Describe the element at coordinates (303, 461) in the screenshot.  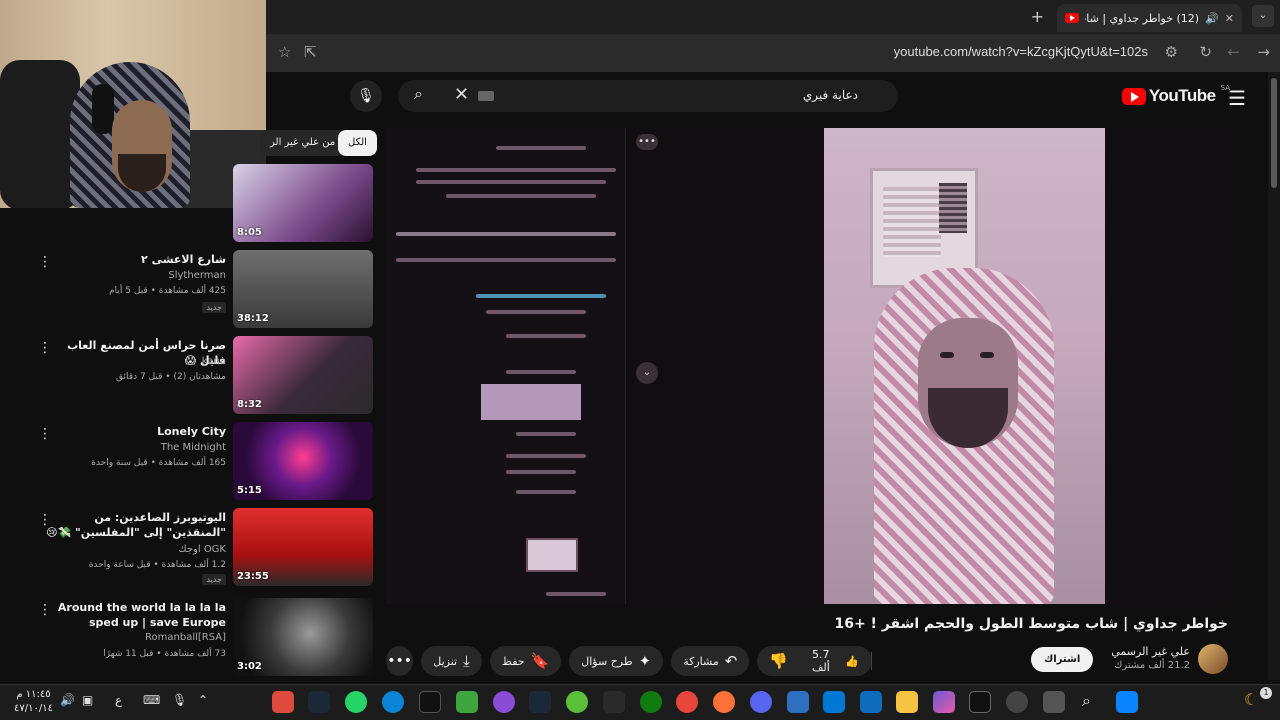
I see `video-thumbnail: 5:15` at that location.